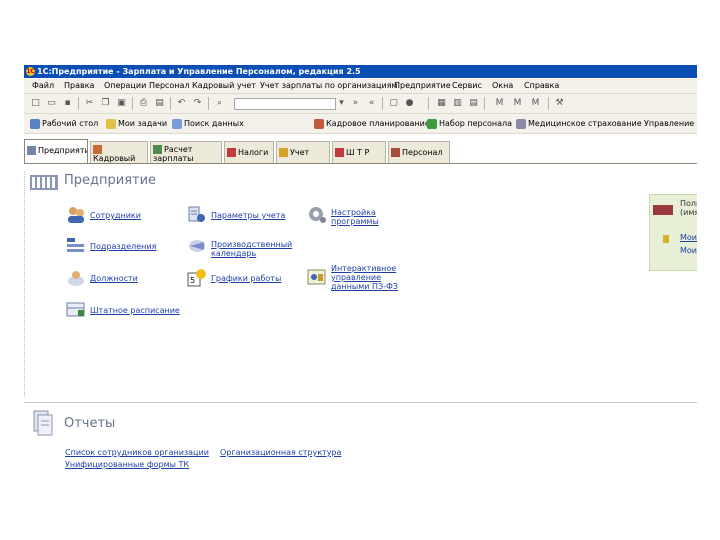 The height and width of the screenshot is (540, 720). Describe the element at coordinates (473, 103) in the screenshot. I see `clipboard-icon: ▤` at that location.